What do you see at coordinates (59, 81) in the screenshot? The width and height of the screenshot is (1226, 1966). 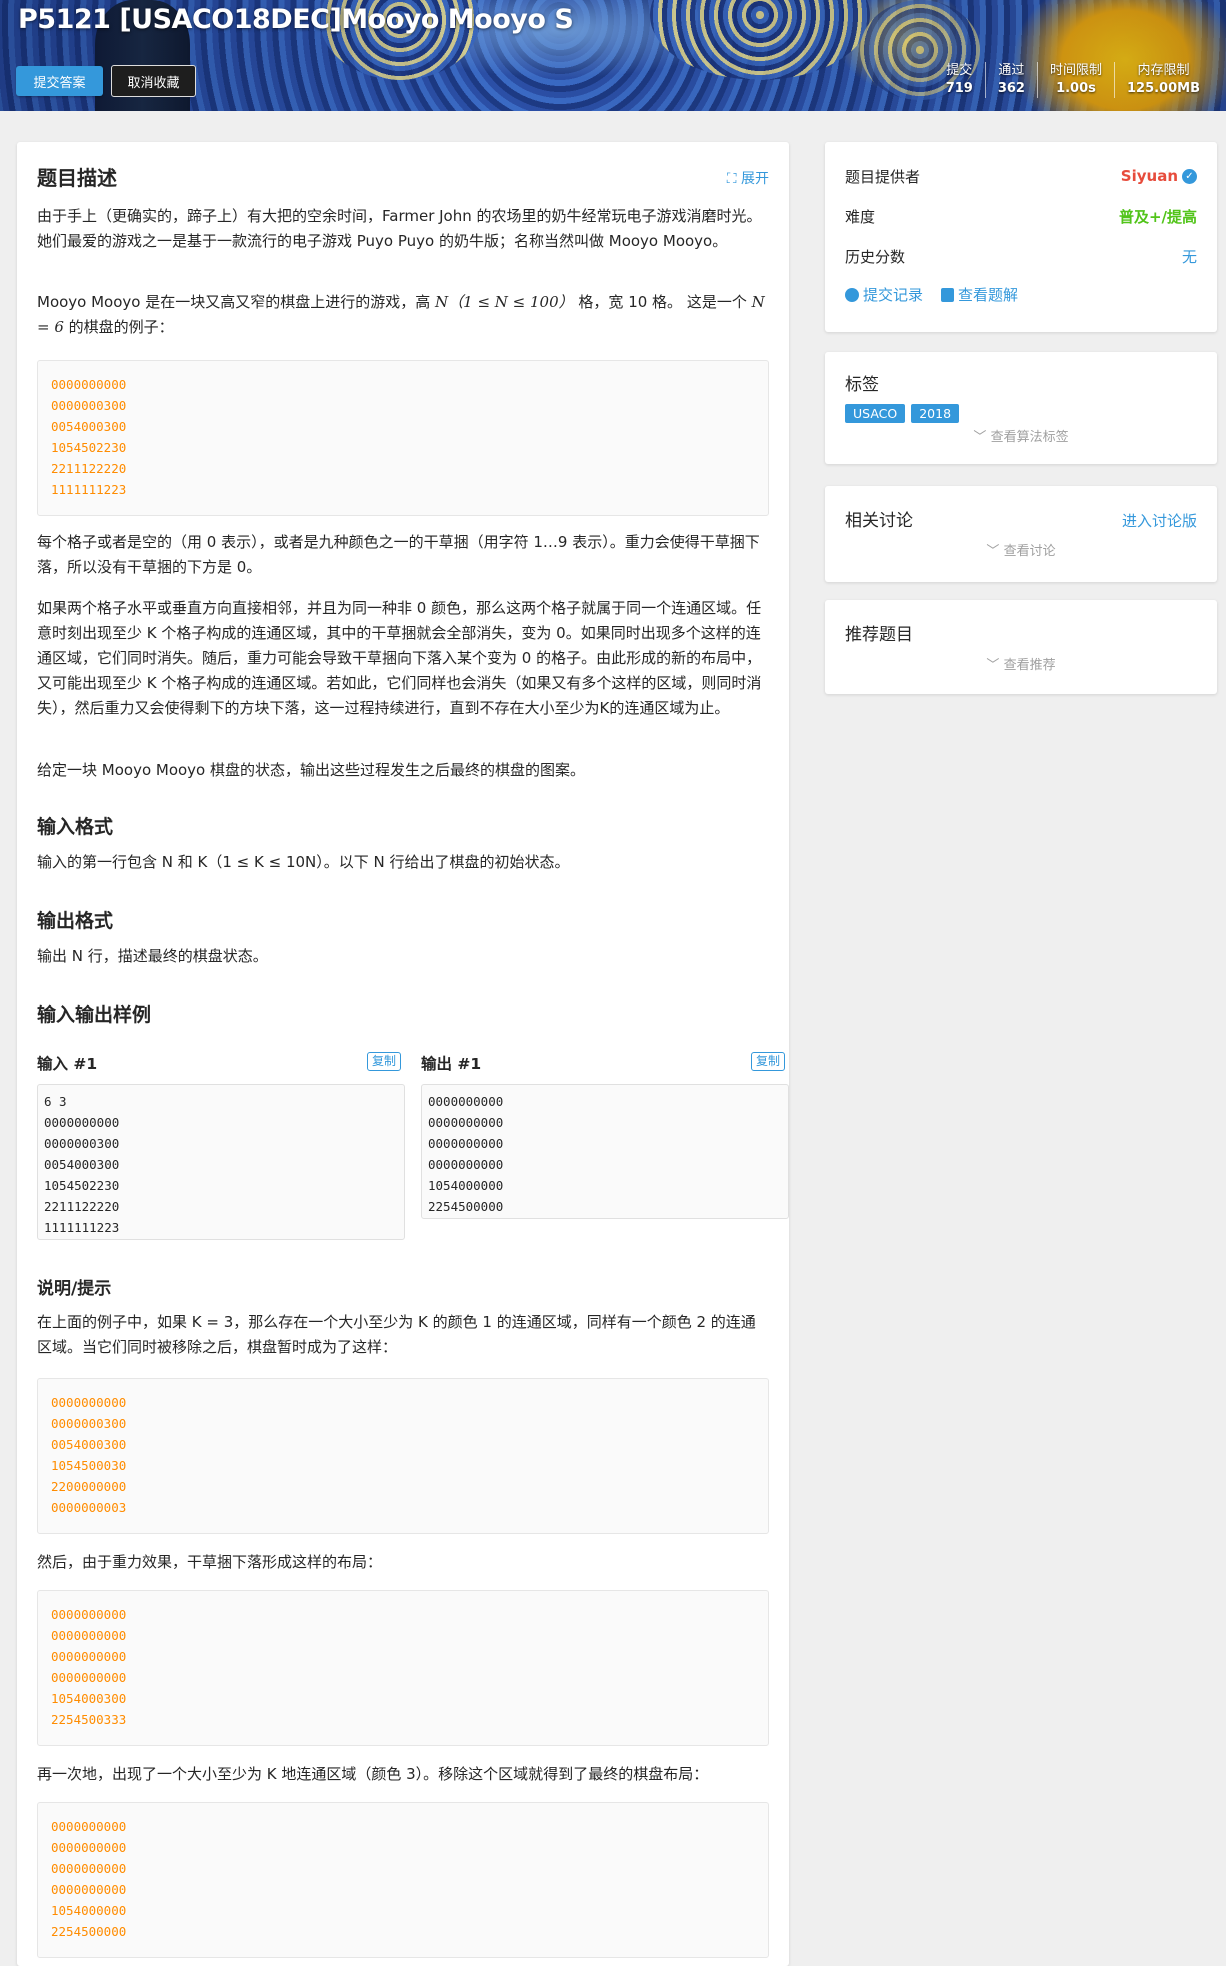 I see `submit-answer-button: 提交答案` at bounding box center [59, 81].